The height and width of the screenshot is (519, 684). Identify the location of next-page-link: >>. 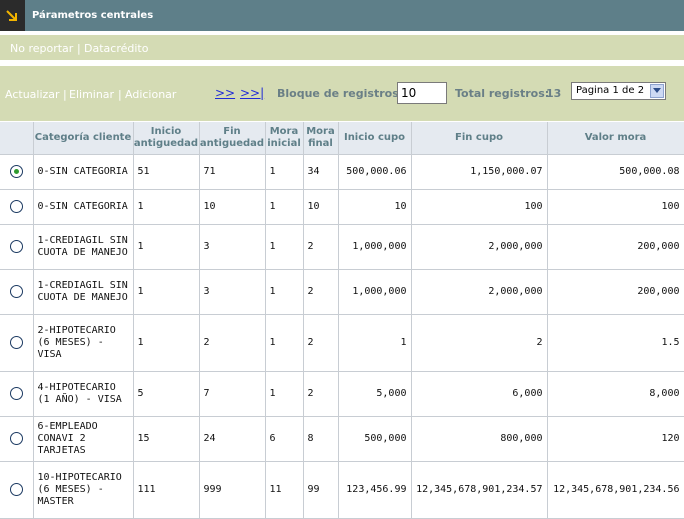
(225, 93).